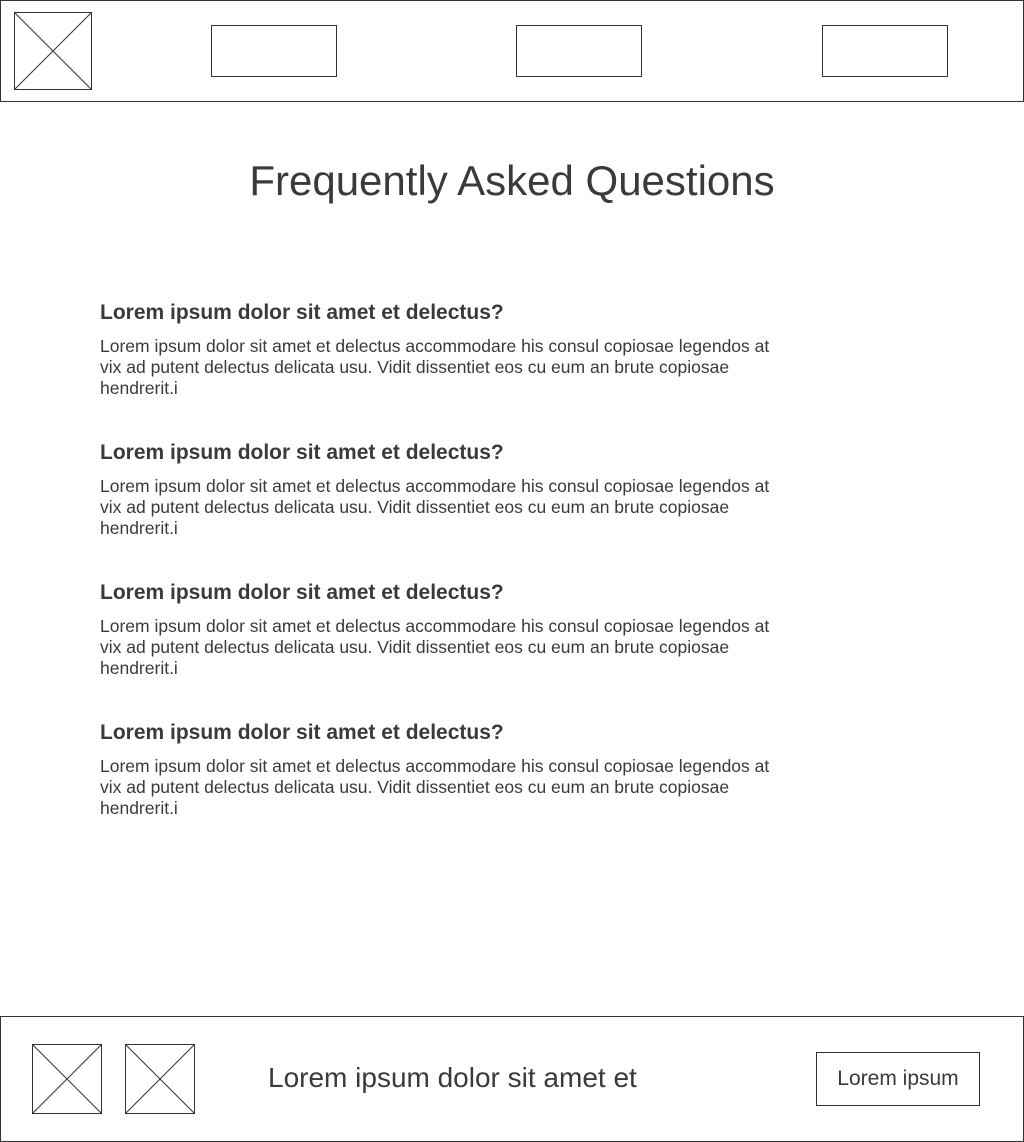 The image size is (1024, 1142). I want to click on footer-text: Lorem ipsum dolor sit amet et, so click(452, 1077).